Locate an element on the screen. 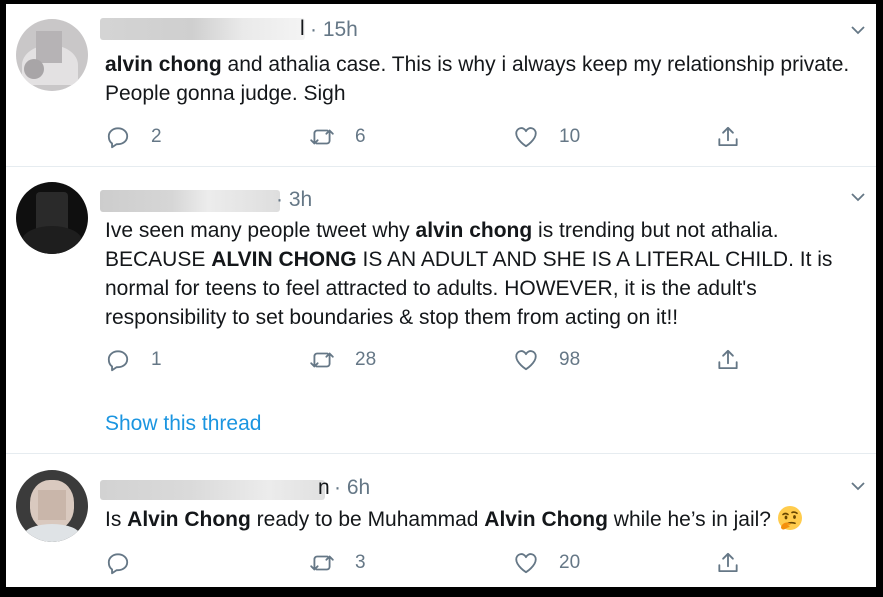 The image size is (883, 597). name-fragment: l is located at coordinates (302, 28).